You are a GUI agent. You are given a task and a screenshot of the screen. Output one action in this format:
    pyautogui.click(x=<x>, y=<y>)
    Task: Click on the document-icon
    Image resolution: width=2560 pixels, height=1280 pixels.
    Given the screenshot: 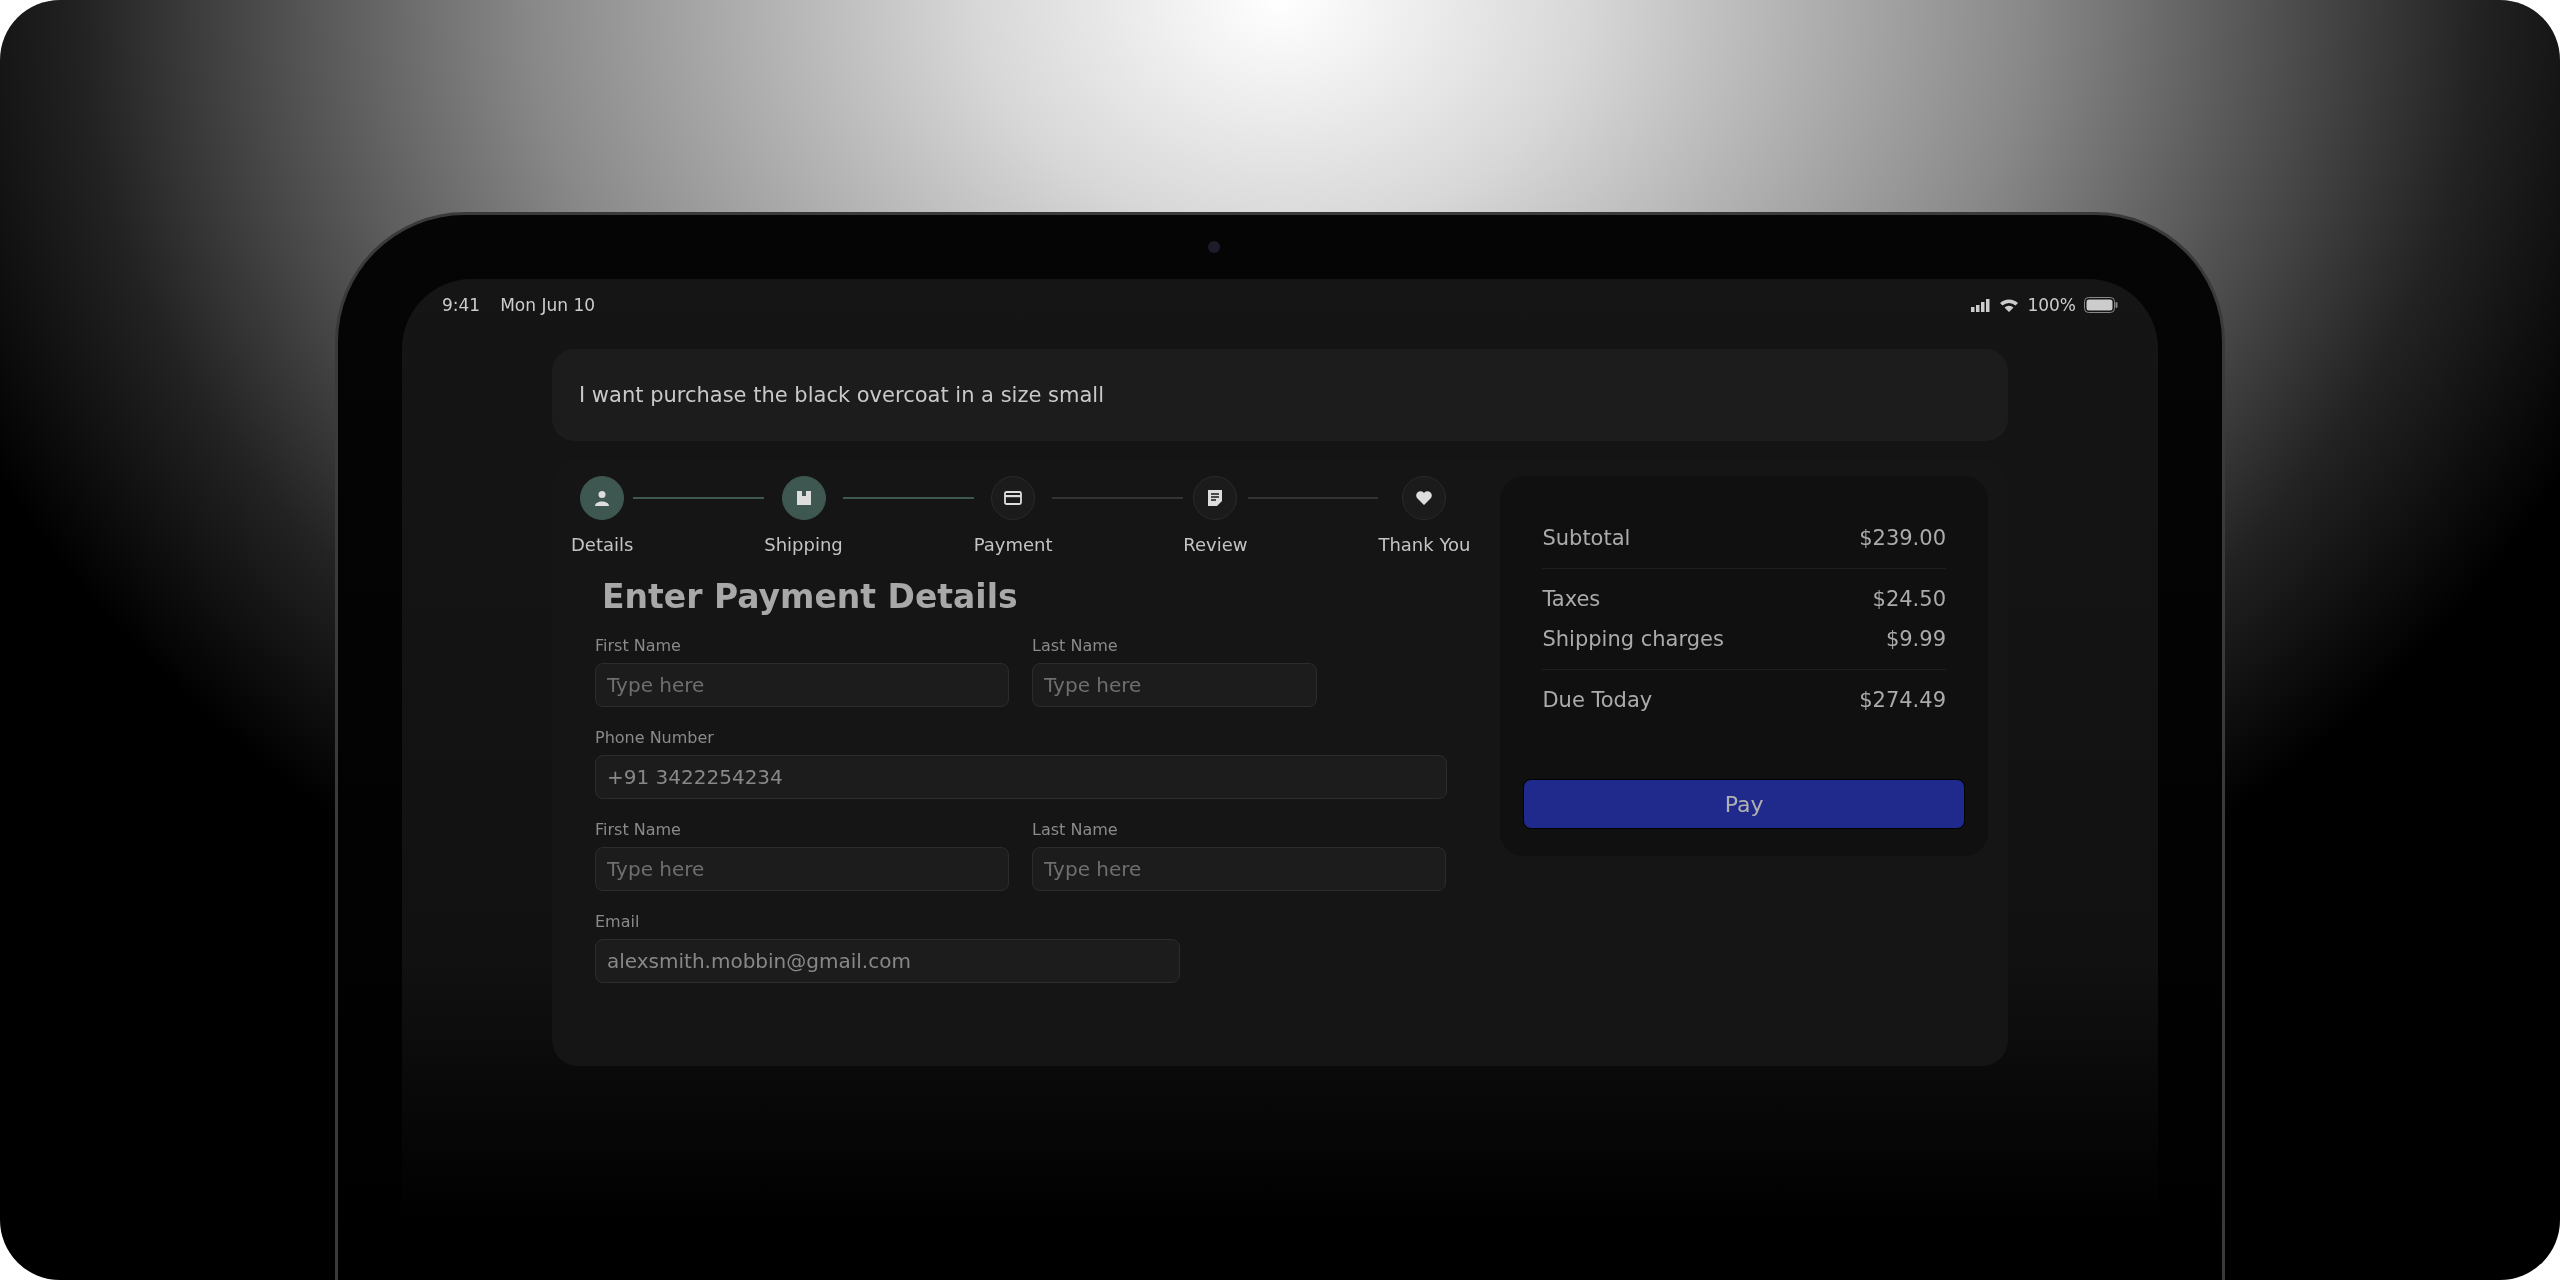 What is the action you would take?
    pyautogui.click(x=1215, y=498)
    